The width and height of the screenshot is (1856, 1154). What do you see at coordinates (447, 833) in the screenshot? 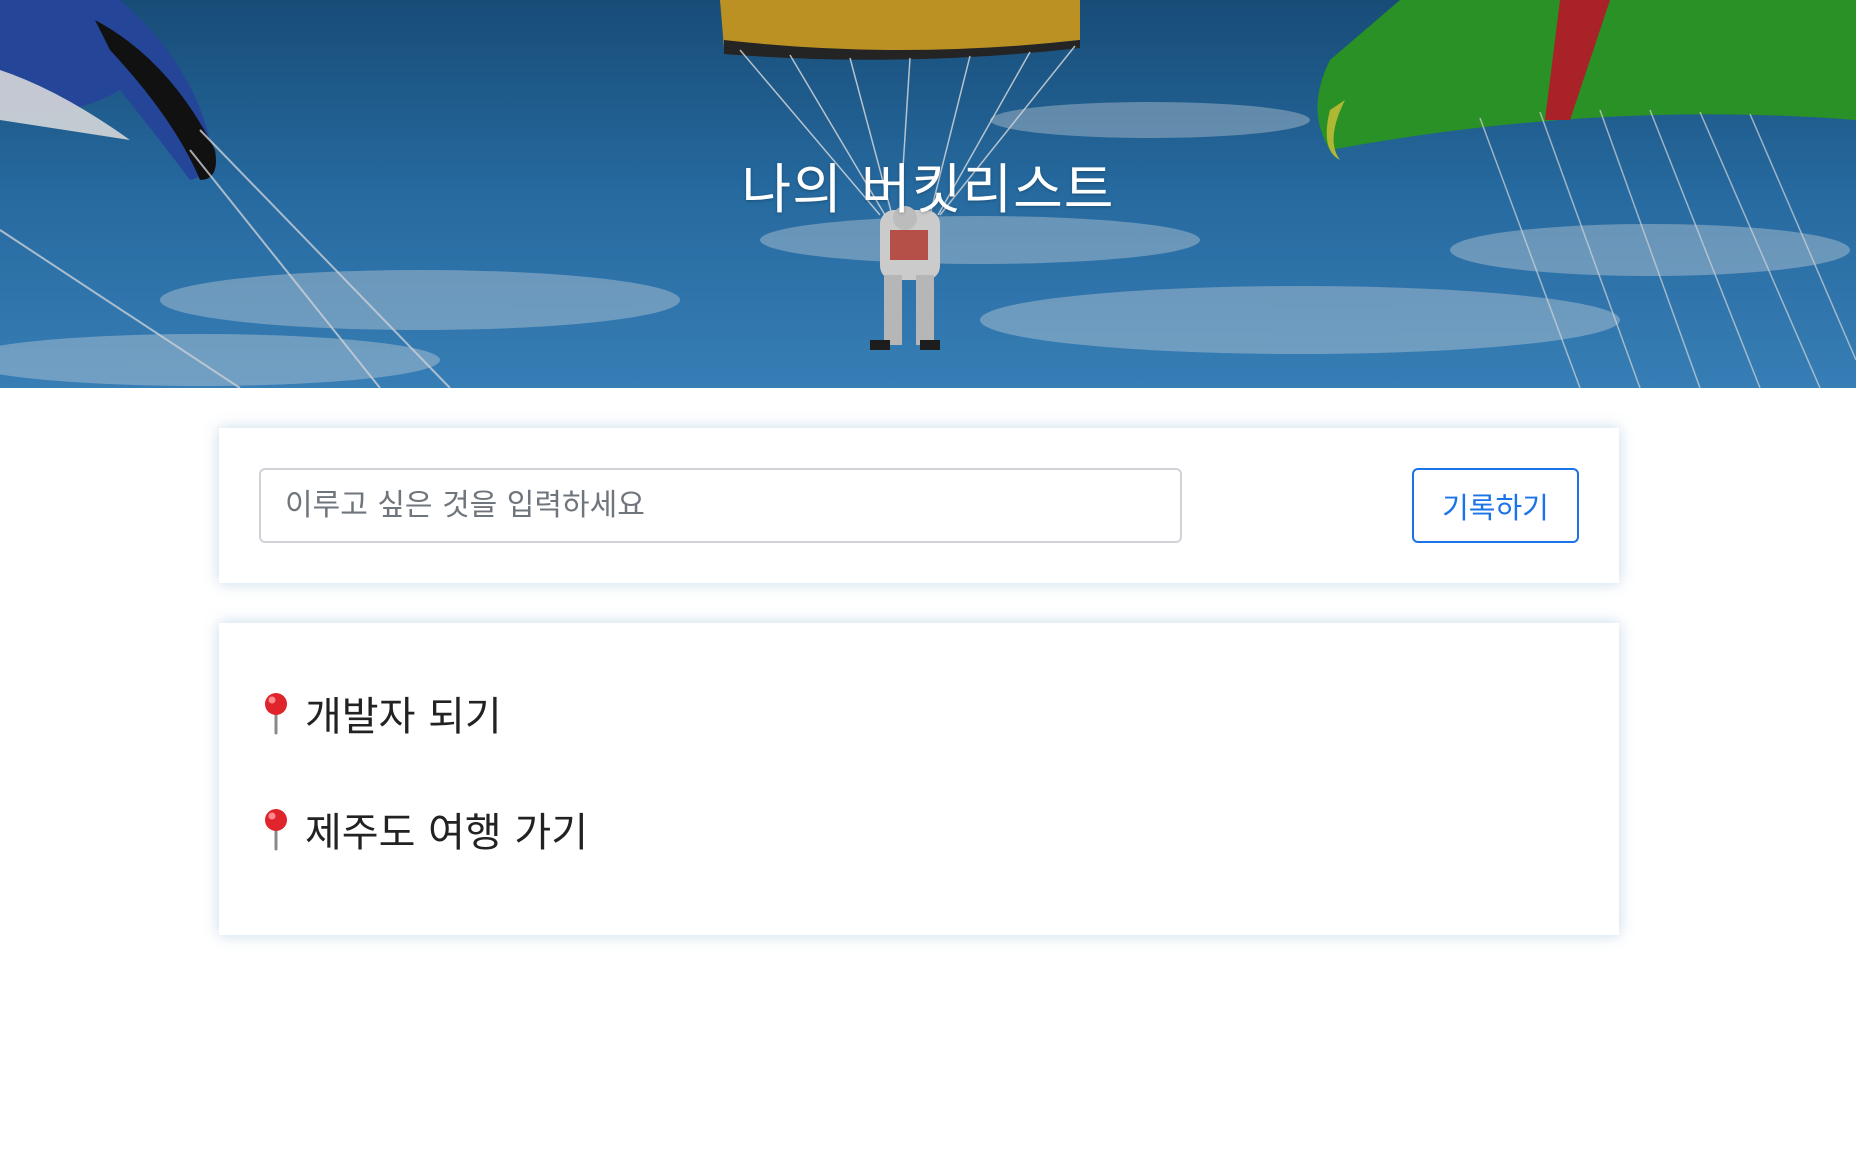
I see `list-item-text: 제주도 여행 가기` at bounding box center [447, 833].